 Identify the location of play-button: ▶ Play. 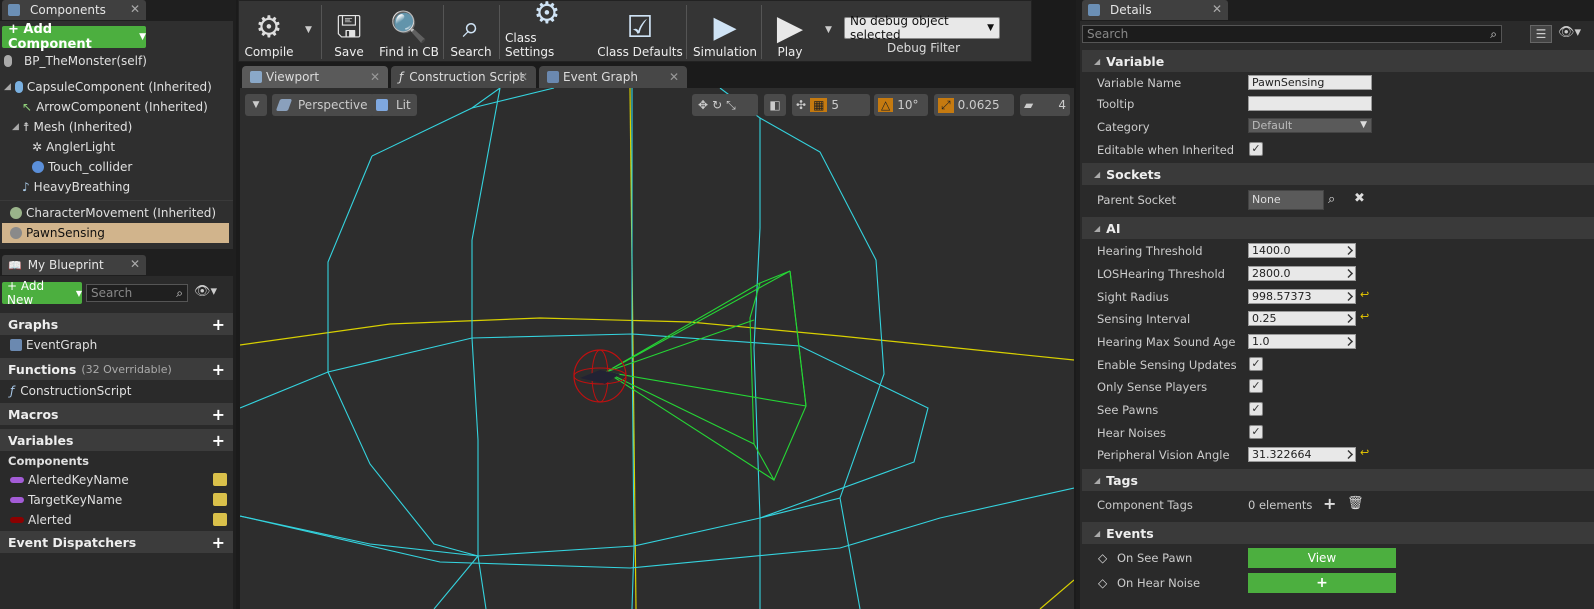
(790, 32).